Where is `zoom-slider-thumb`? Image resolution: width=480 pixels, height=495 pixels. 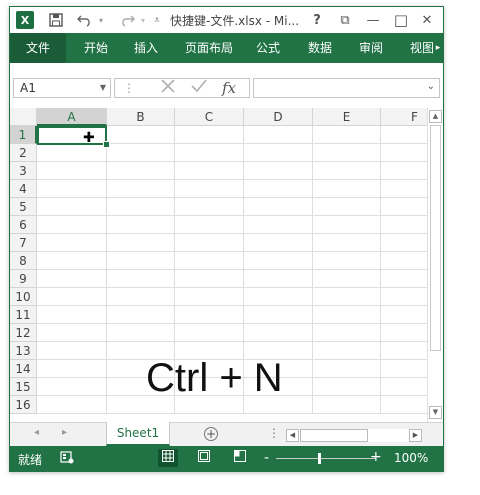
zoom-slider-thumb is located at coordinates (319, 458).